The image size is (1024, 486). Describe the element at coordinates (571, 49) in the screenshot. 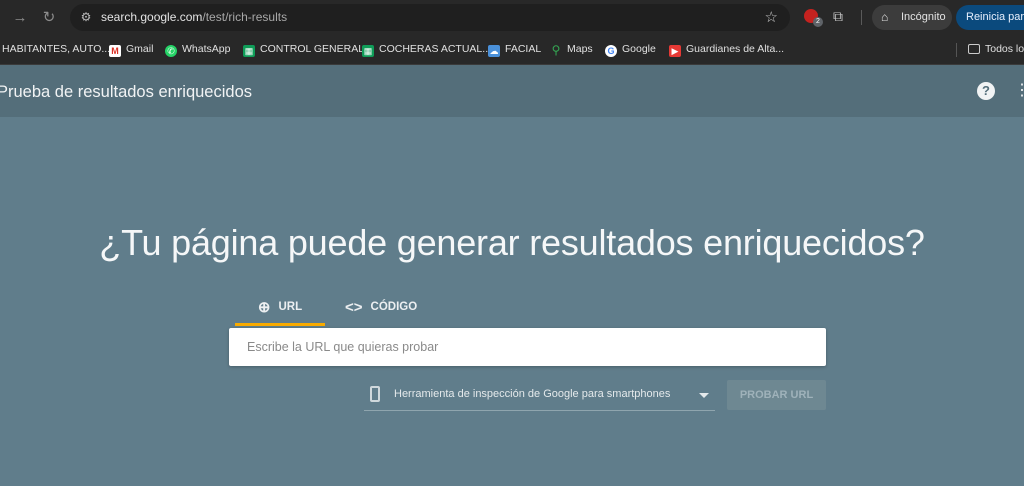

I see `bookmark-item: ⚲ Maps` at that location.